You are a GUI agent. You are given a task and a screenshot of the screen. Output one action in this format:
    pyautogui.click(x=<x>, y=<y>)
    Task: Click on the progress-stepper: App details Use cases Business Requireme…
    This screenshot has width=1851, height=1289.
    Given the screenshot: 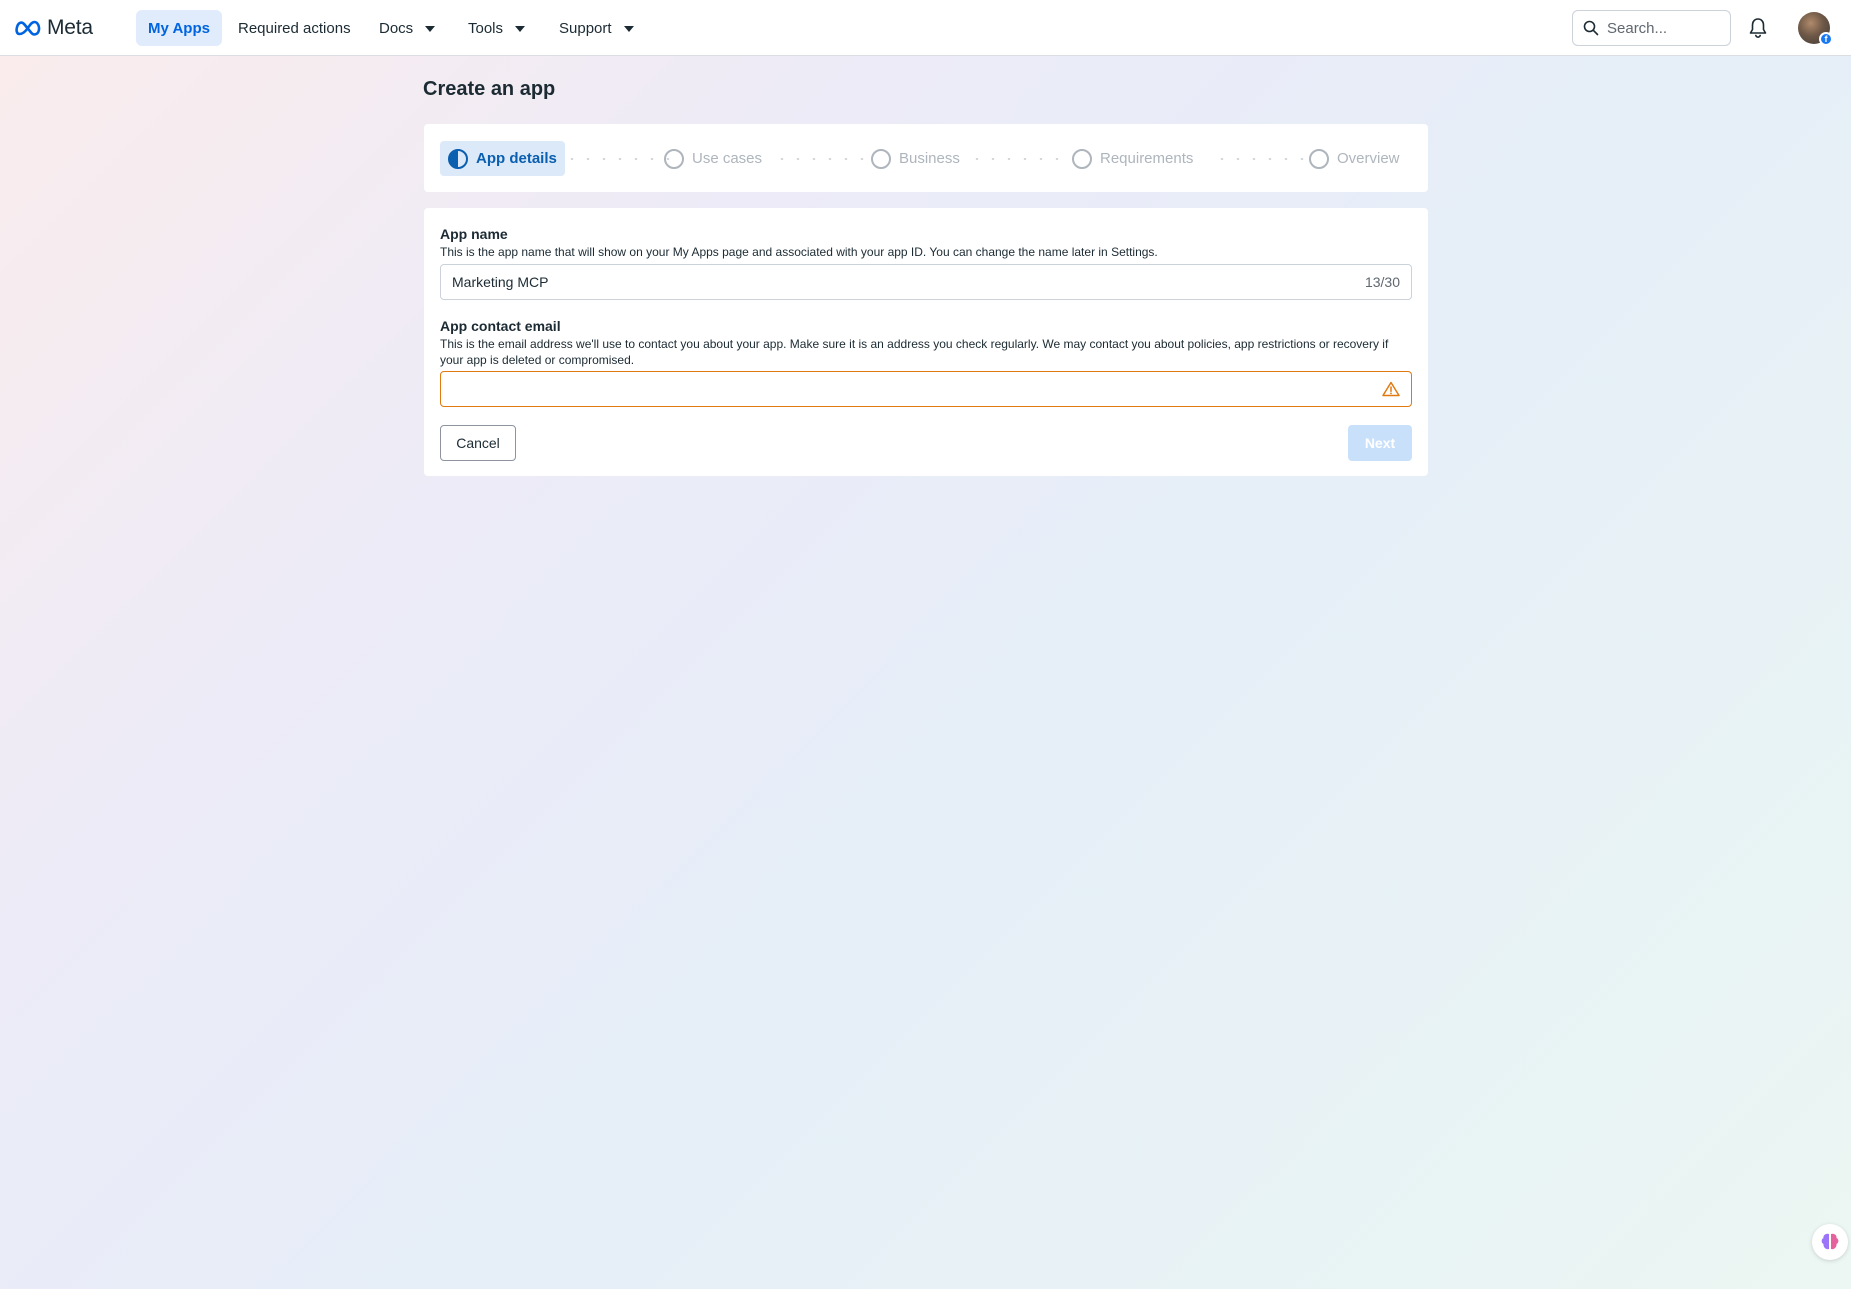 What is the action you would take?
    pyautogui.click(x=926, y=158)
    